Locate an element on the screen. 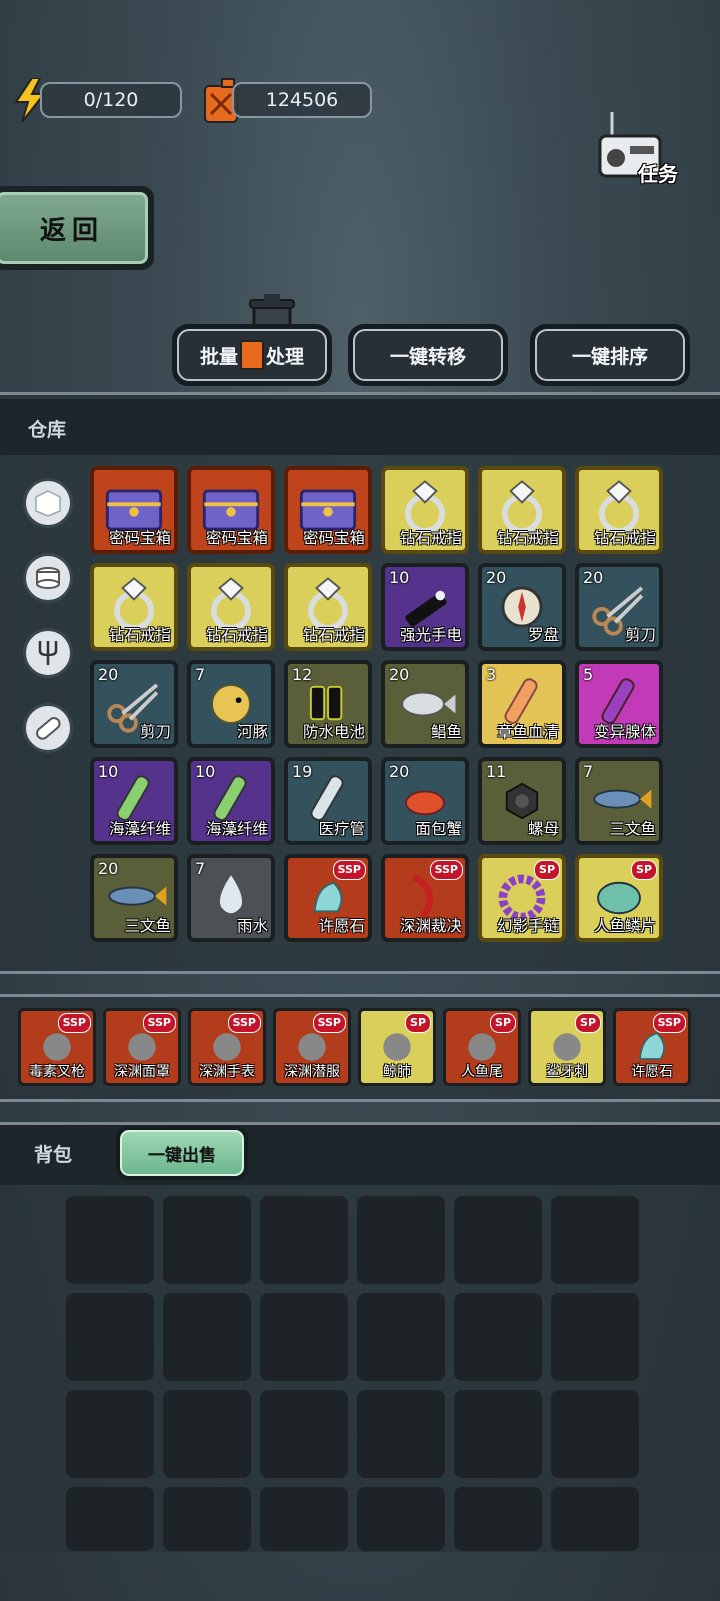 This screenshot has height=1601, width=720. sell-all-button: 一键出售 is located at coordinates (182, 1153).